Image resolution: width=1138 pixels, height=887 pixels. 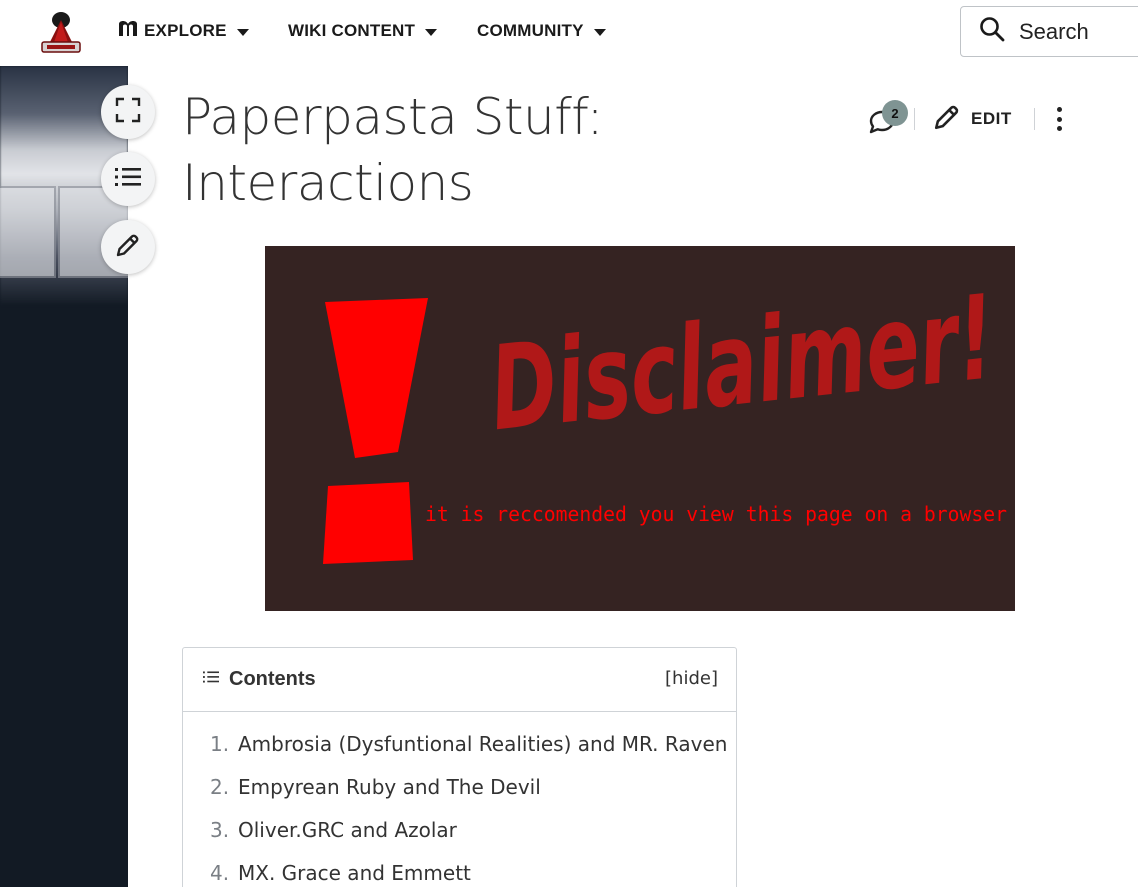 What do you see at coordinates (392, 117) in the screenshot?
I see `page-title-line-1: Paperpasta Stuff:` at bounding box center [392, 117].